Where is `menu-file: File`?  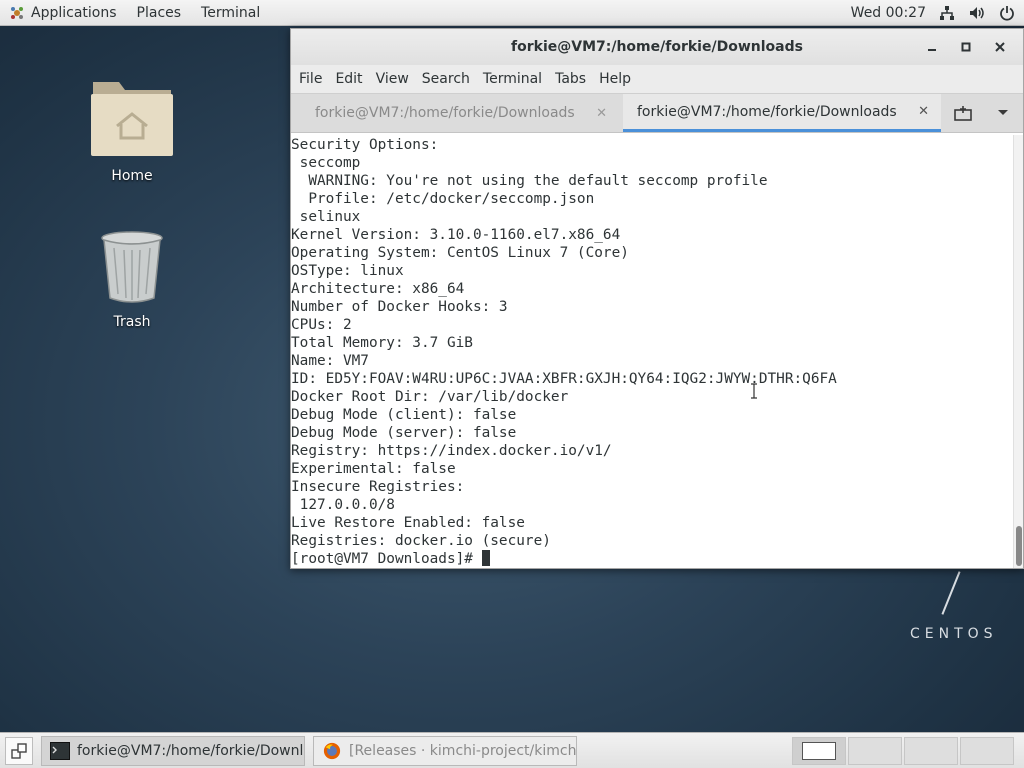
menu-file: File is located at coordinates (312, 79).